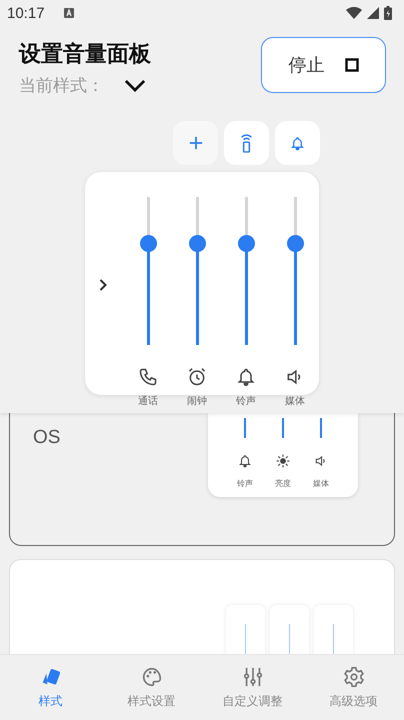 The width and height of the screenshot is (404, 720). I want to click on stop-icon, so click(351, 65).